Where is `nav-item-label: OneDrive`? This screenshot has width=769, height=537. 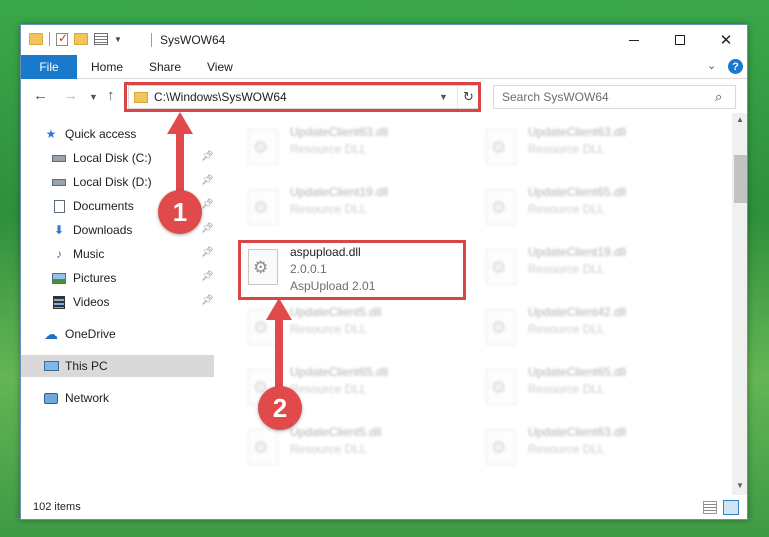
nav-item-label: OneDrive is located at coordinates (90, 334).